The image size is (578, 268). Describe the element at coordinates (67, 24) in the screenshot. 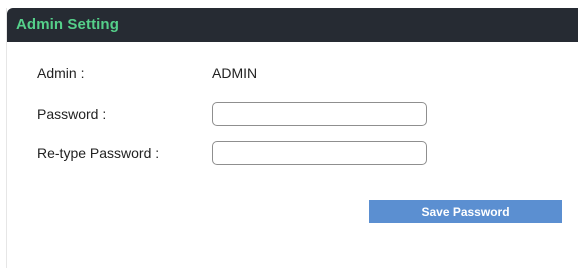

I see `panel-title: Admin Setting` at that location.